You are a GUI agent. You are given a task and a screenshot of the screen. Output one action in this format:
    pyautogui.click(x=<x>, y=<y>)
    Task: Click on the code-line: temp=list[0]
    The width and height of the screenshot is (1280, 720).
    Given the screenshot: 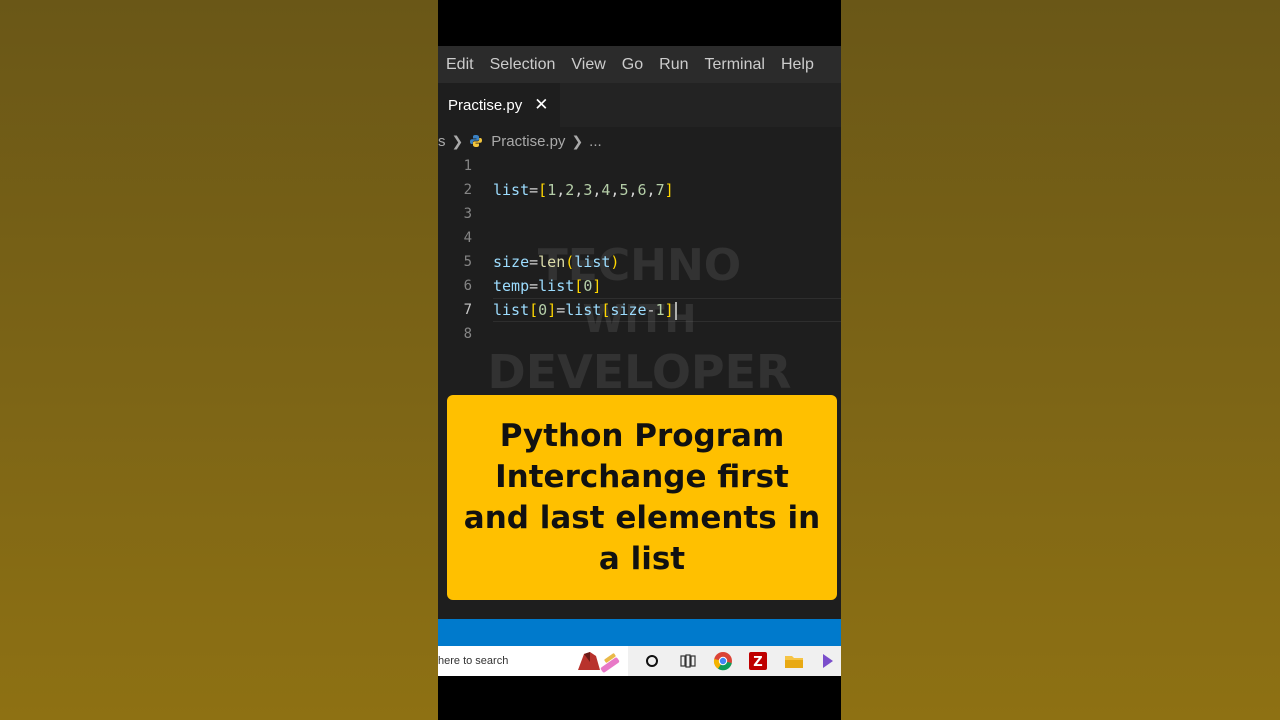 What is the action you would take?
    pyautogui.click(x=667, y=286)
    